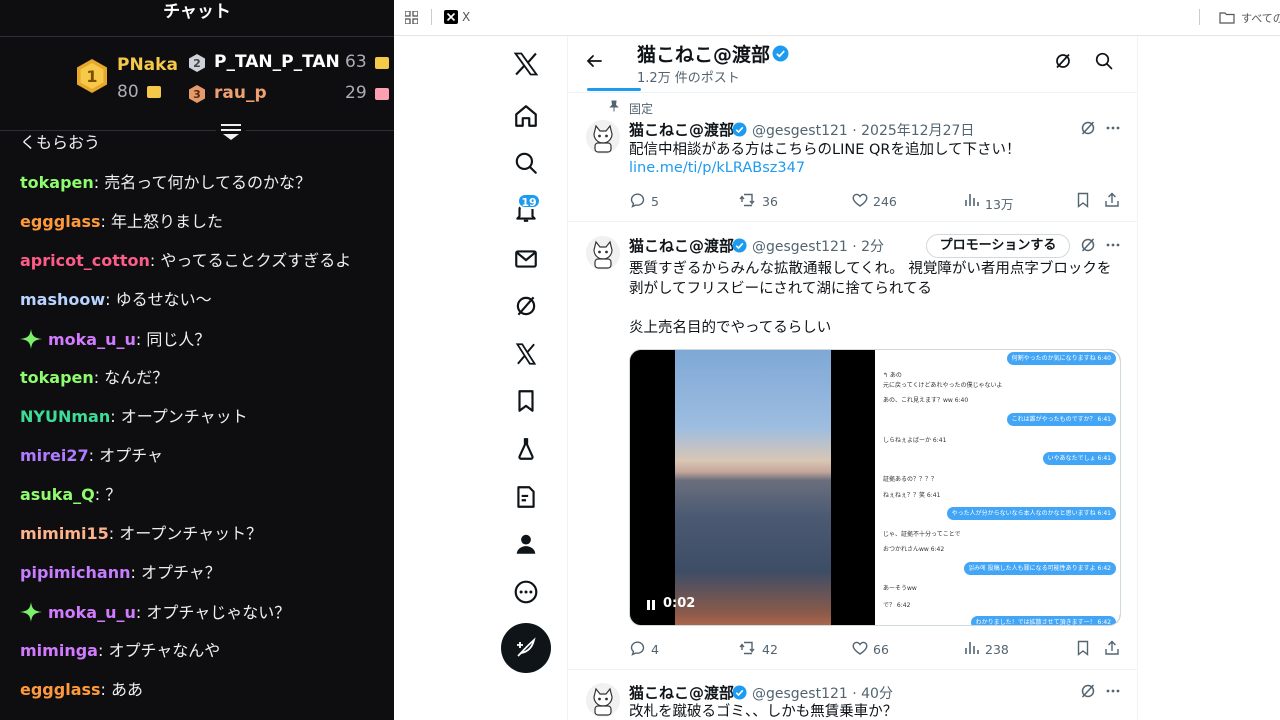 This screenshot has height=720, width=1280. I want to click on leader-1-name: PNaka, so click(147, 65).